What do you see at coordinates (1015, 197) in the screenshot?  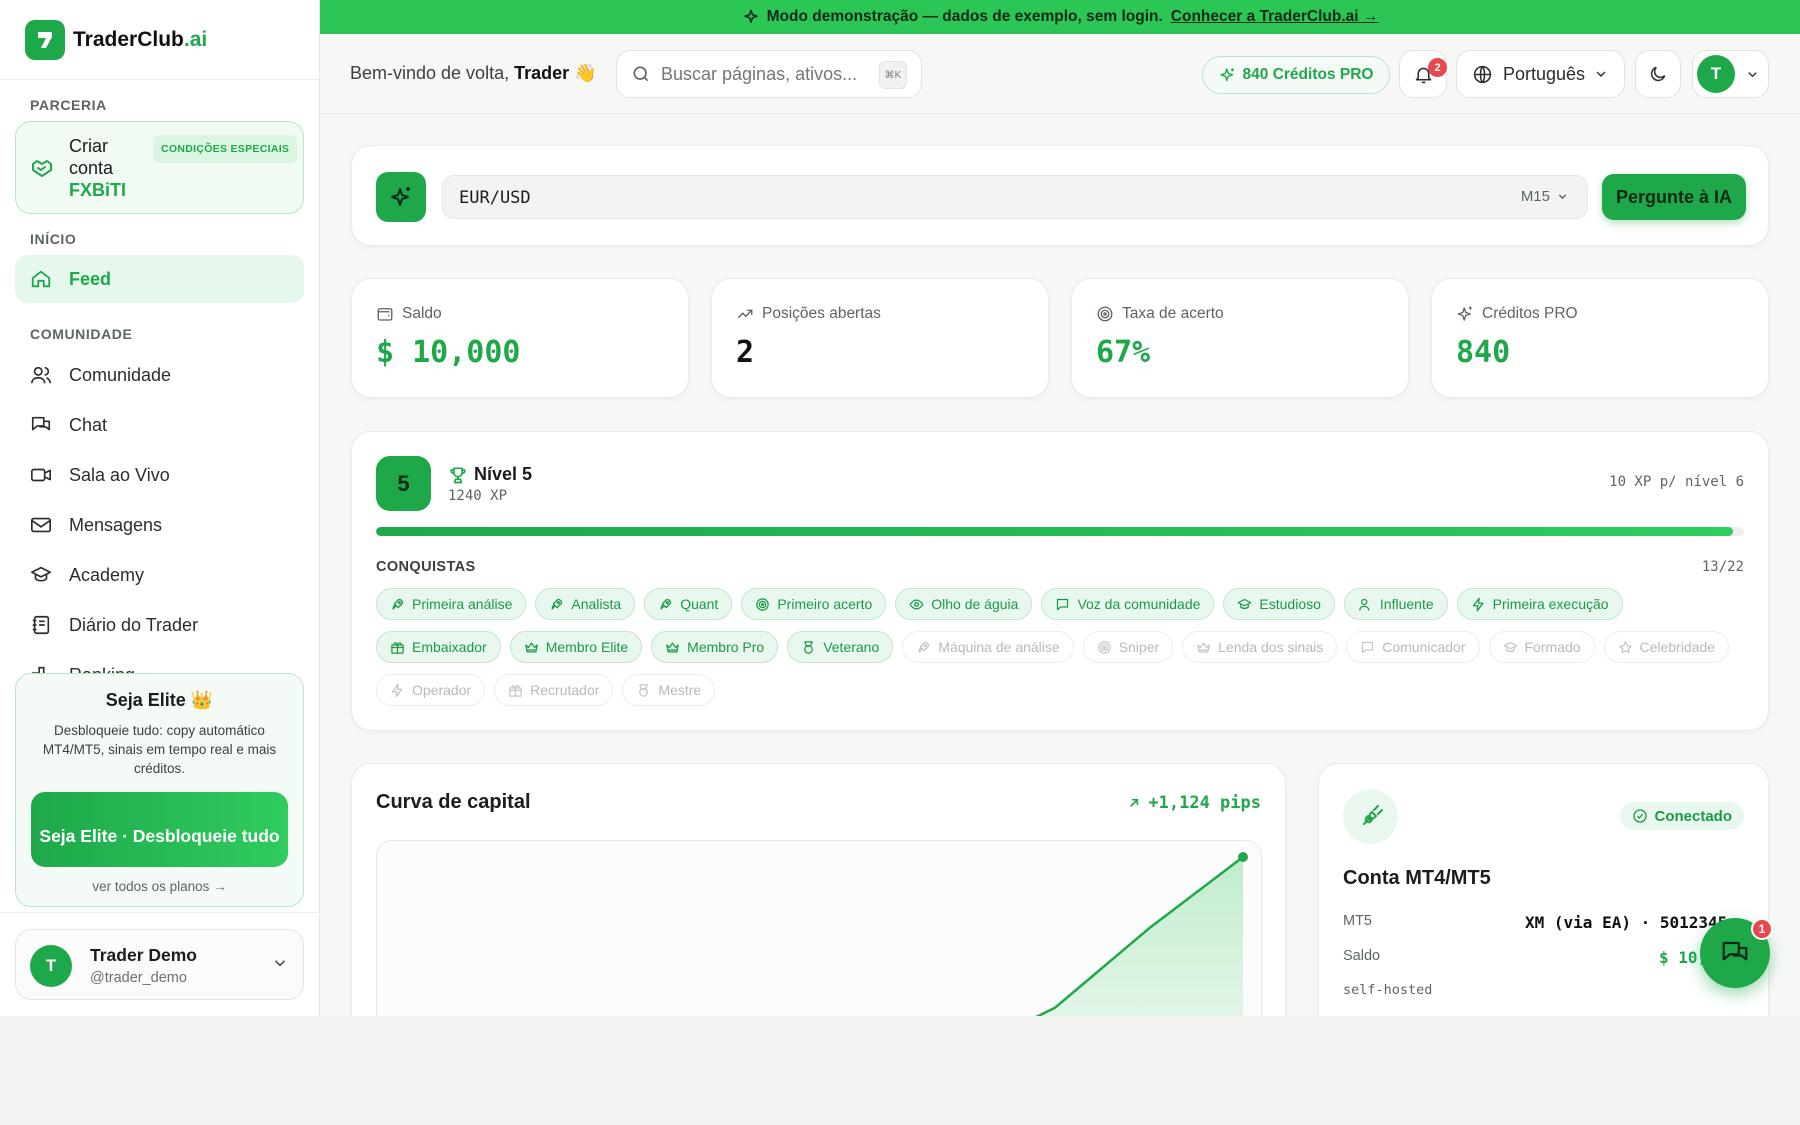 I see `symbol-input: EUR/USD M15` at bounding box center [1015, 197].